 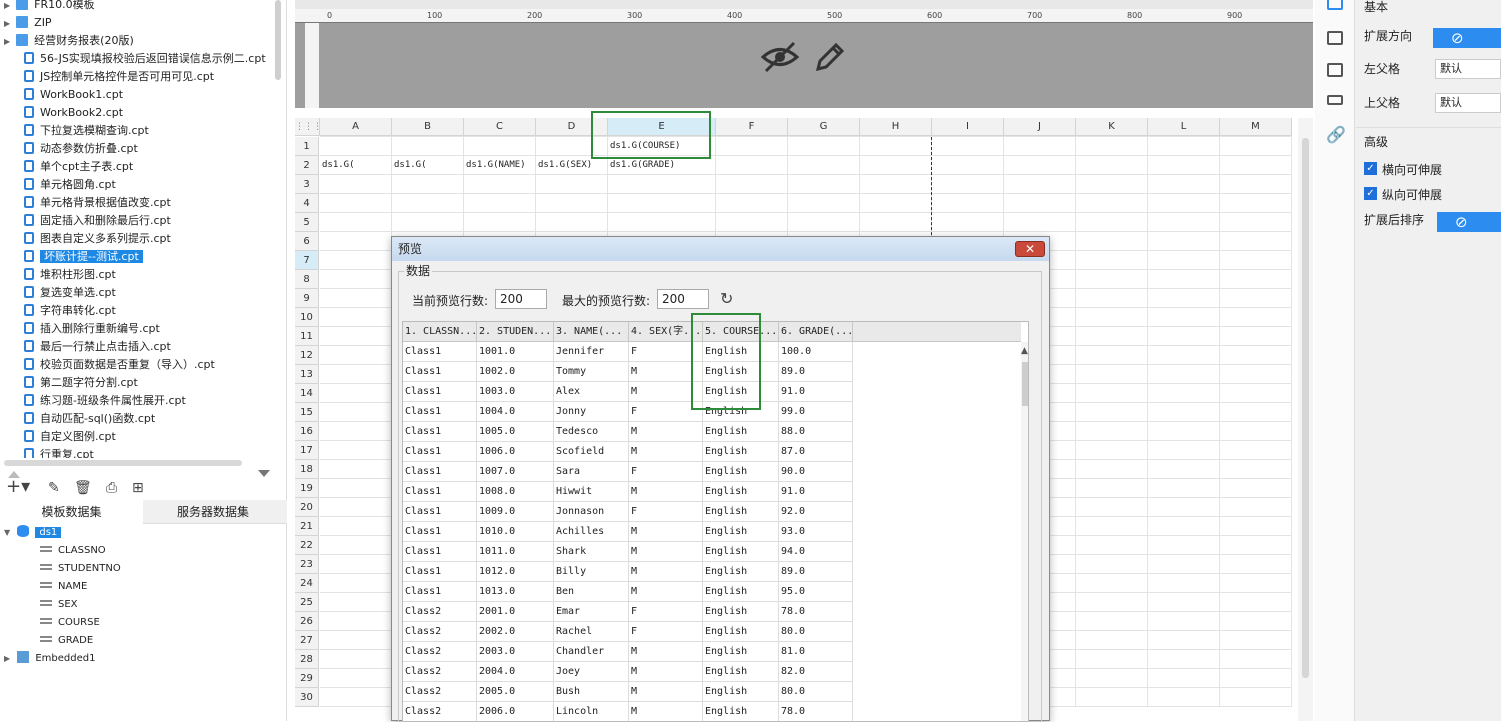 I want to click on tree-file: 堆积柱形图.cpt, so click(x=70, y=275).